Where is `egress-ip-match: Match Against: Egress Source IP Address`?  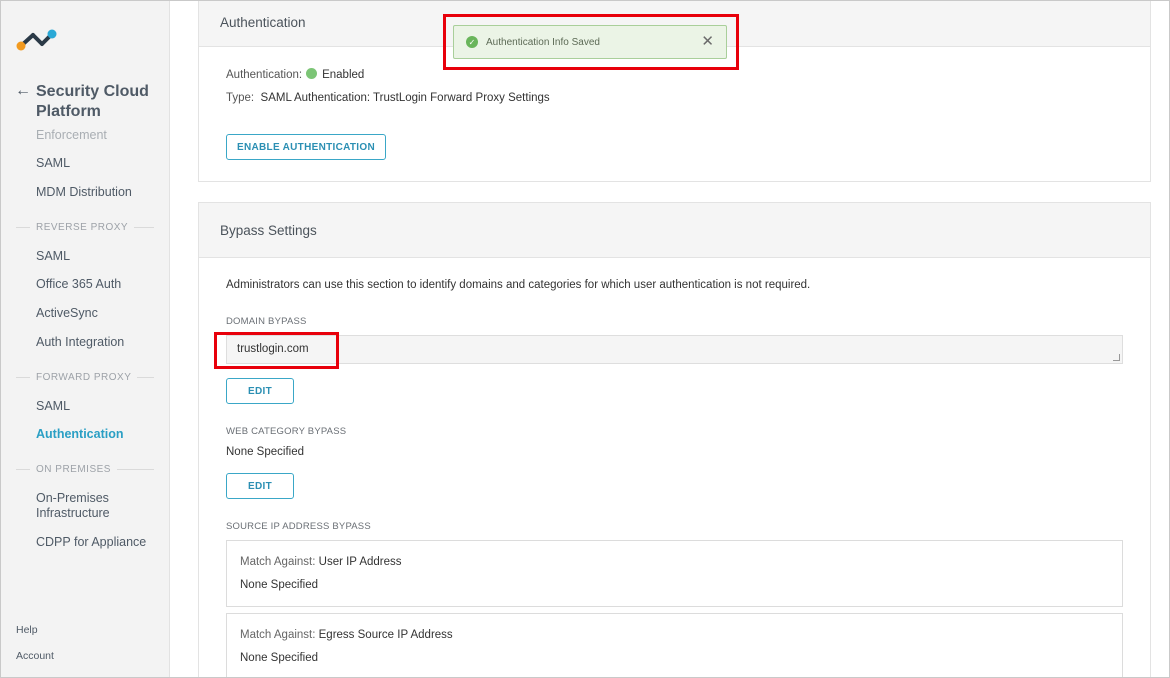 egress-ip-match: Match Against: Egress Source IP Address is located at coordinates (346, 635).